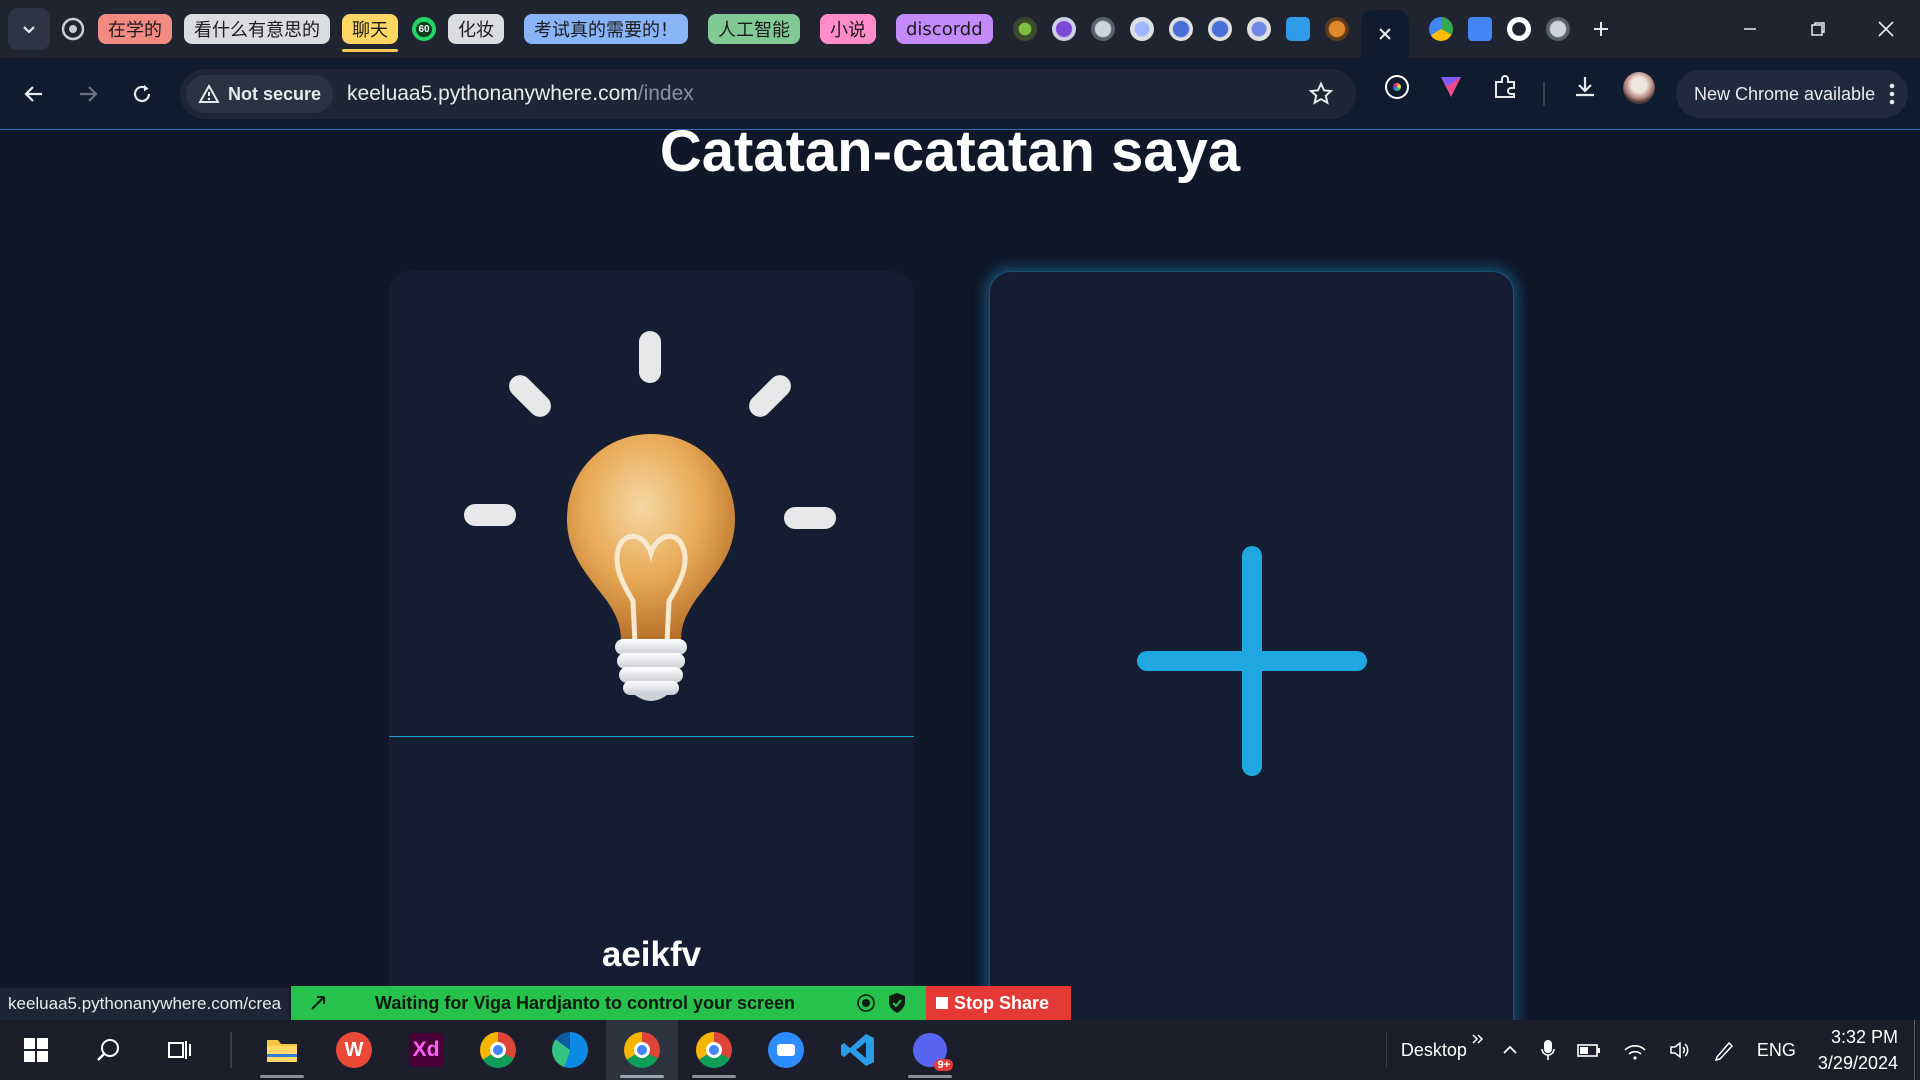 This screenshot has height=1080, width=1920. I want to click on back-button, so click(34, 94).